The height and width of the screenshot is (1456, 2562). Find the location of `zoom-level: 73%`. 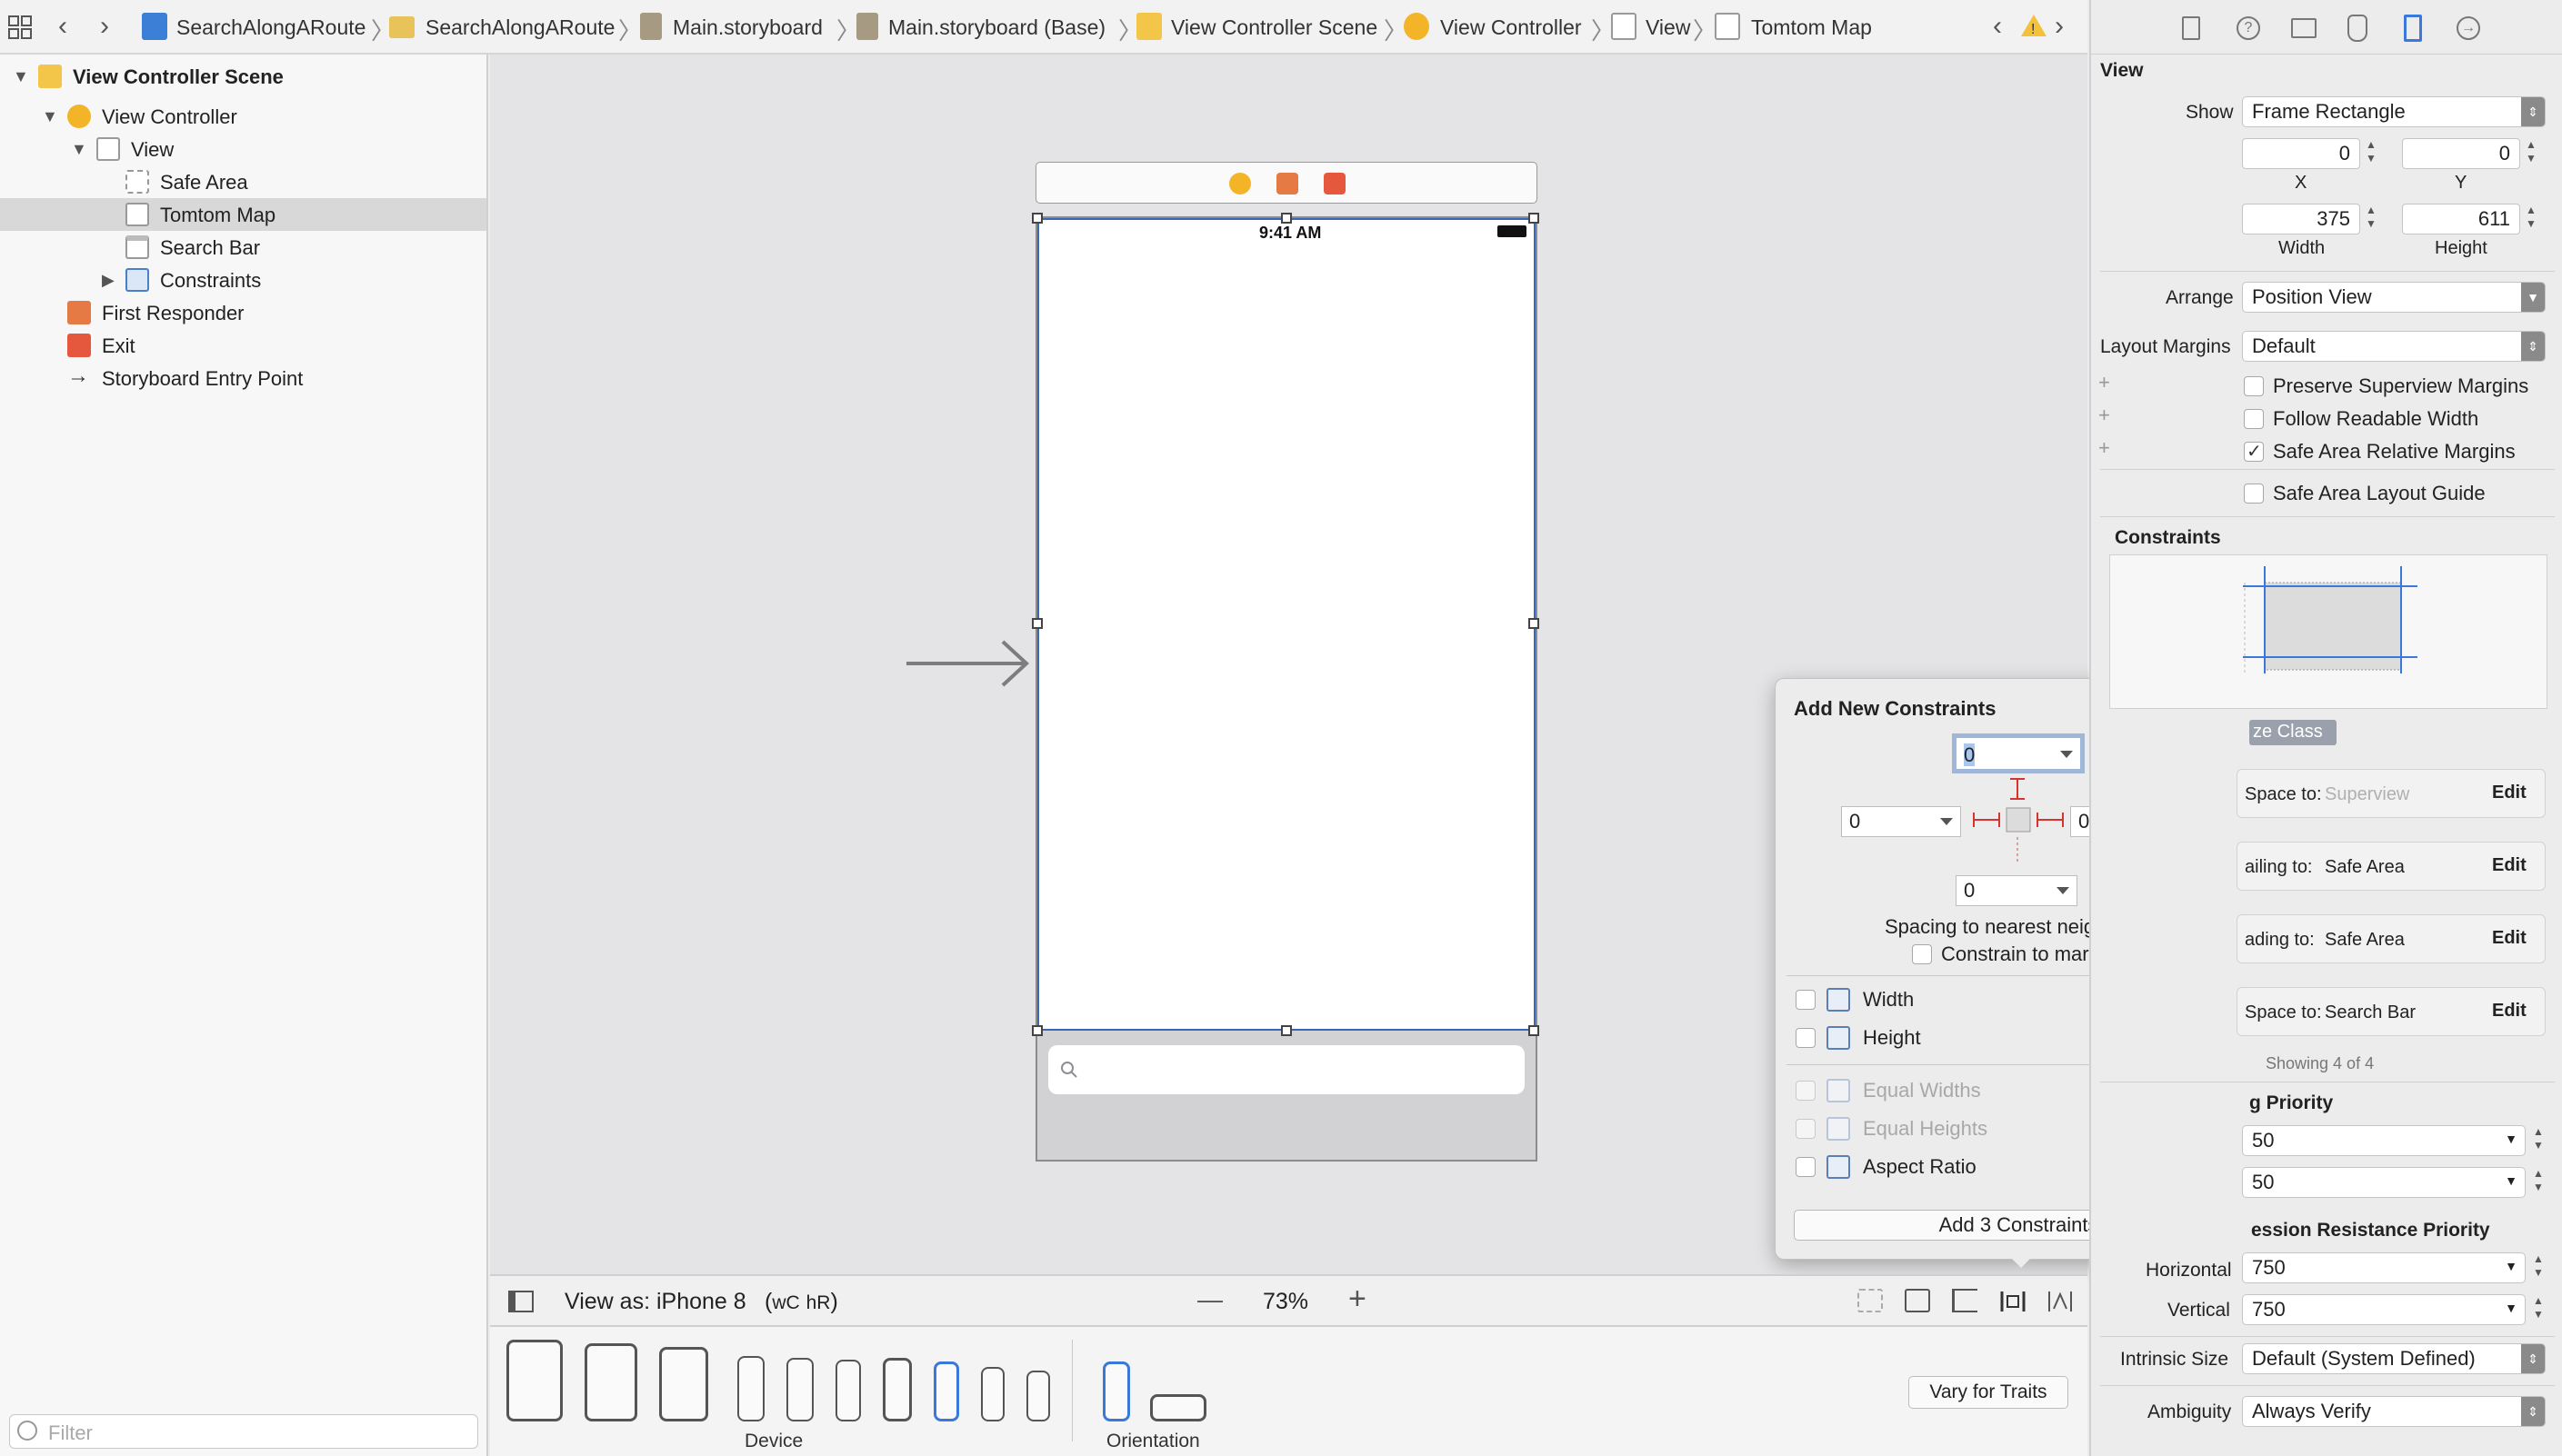

zoom-level: 73% is located at coordinates (1285, 1302).